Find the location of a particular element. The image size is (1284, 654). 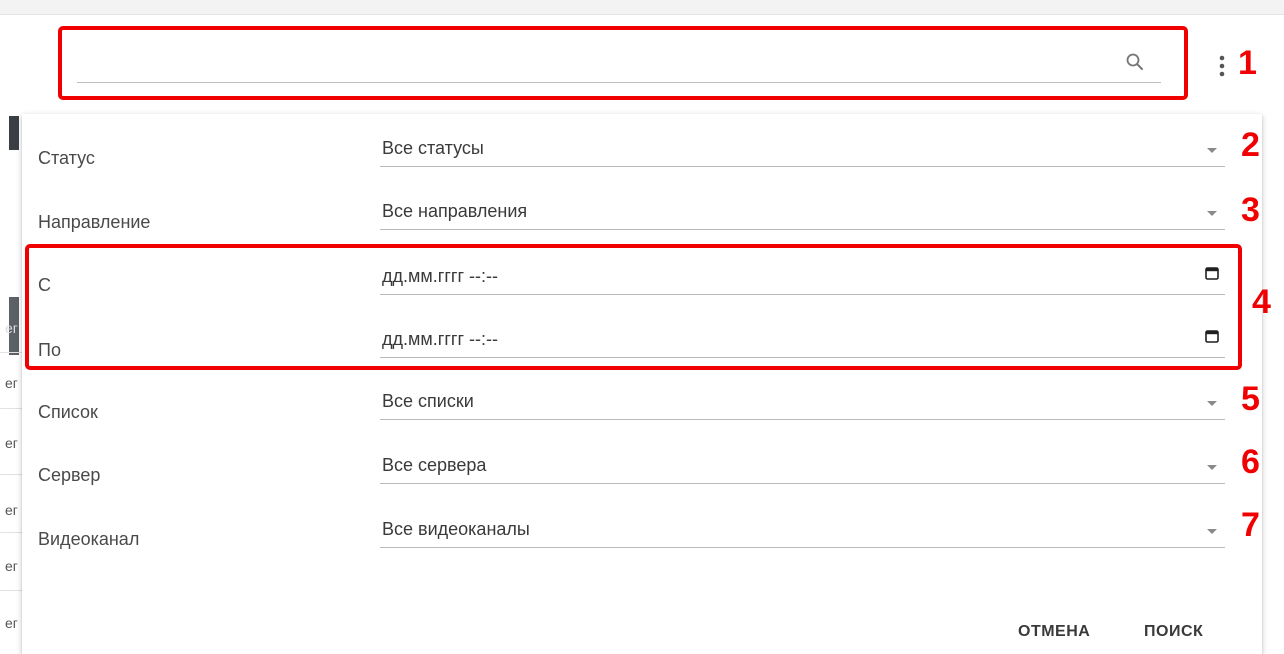

search-button: ПОИСК is located at coordinates (1173, 632).